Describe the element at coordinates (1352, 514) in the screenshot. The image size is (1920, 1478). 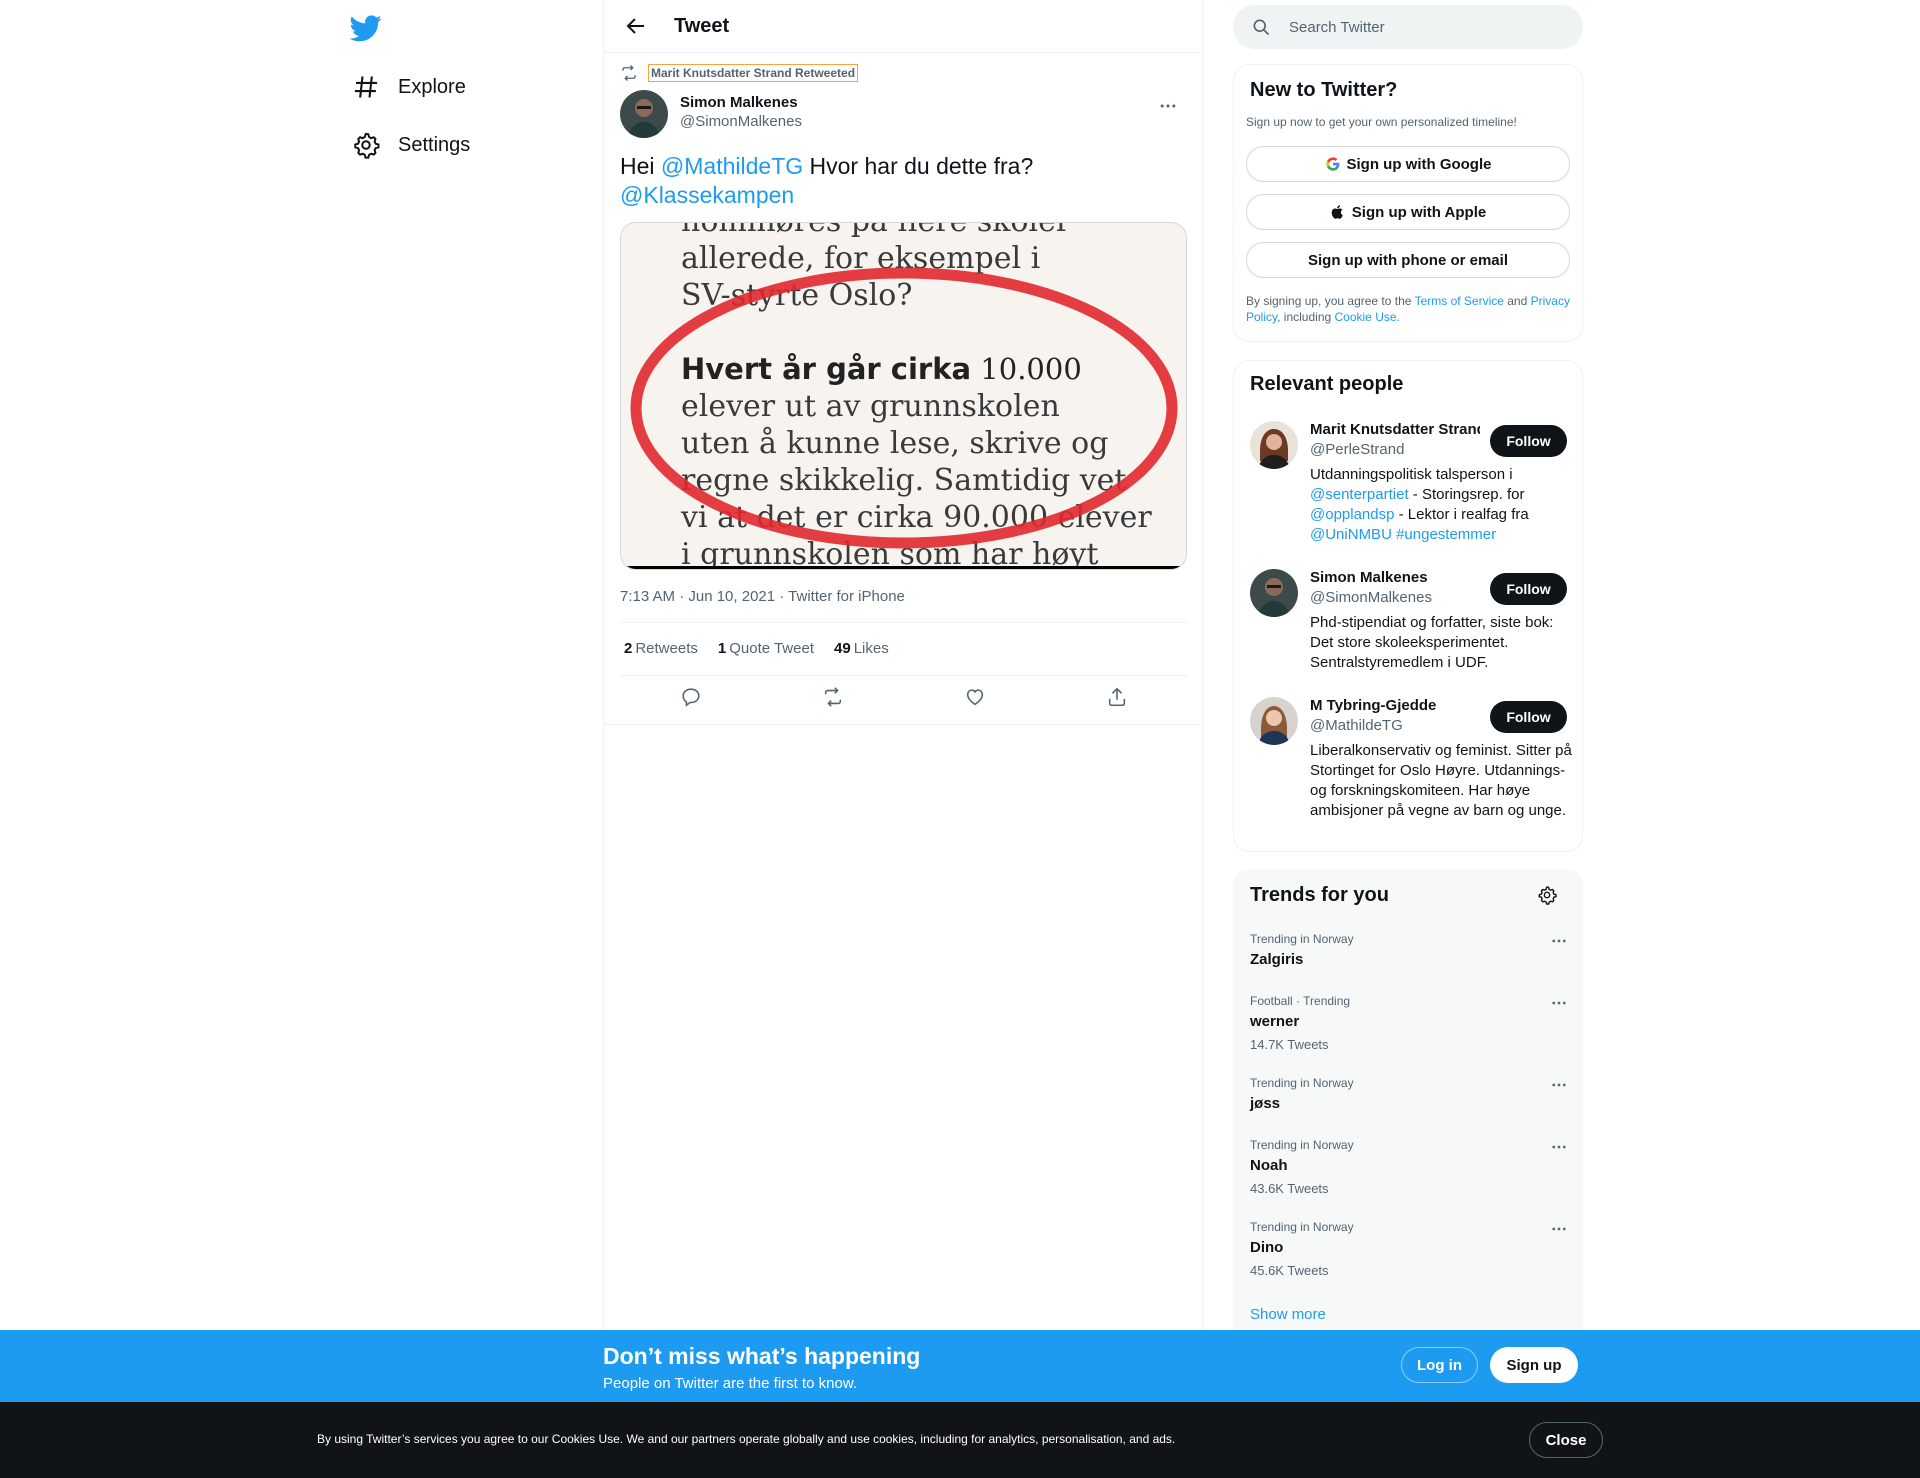
I see `mention-link: @opplandsp` at that location.